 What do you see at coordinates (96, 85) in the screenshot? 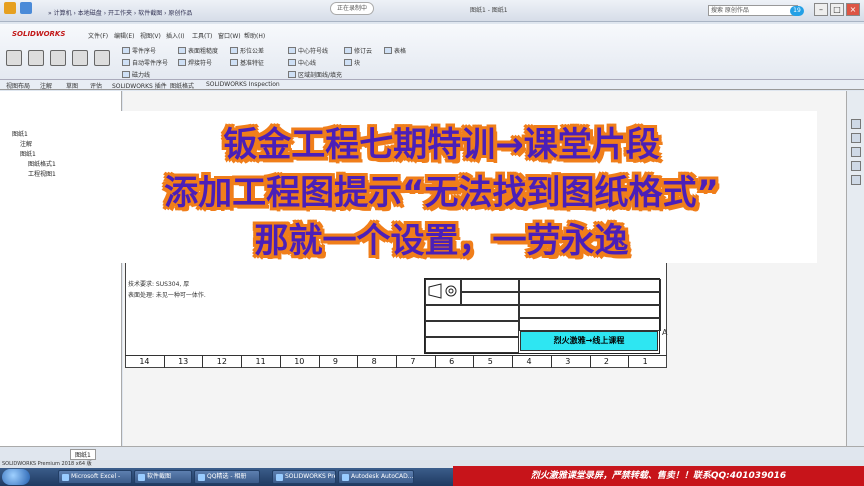
I see `tab-evaluate: 评估` at bounding box center [96, 85].